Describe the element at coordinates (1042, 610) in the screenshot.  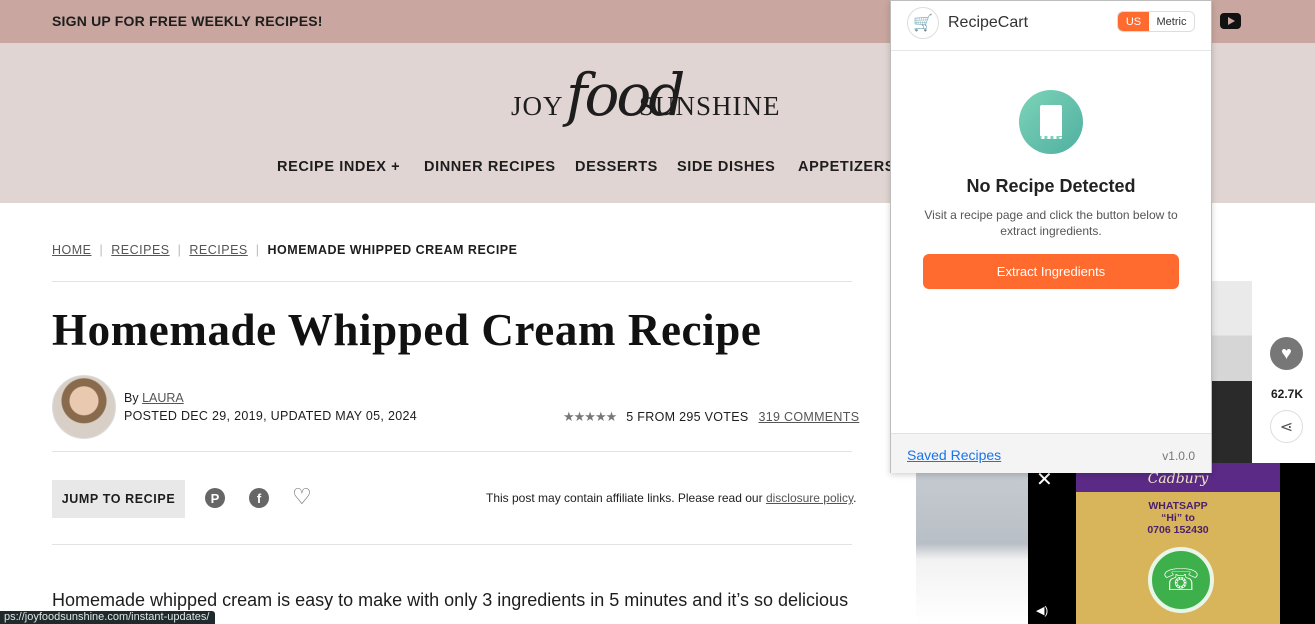
I see `volume-icon: ◀)` at that location.